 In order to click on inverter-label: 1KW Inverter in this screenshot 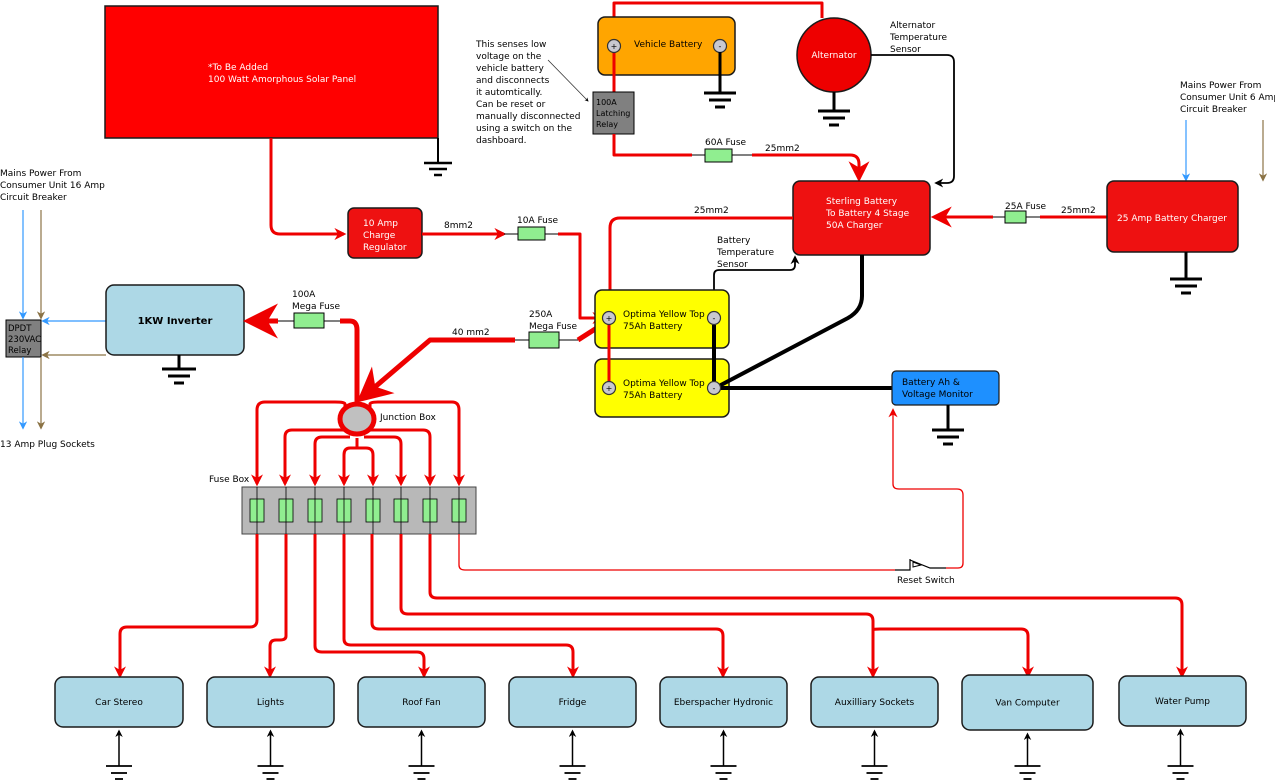, I will do `click(175, 321)`.